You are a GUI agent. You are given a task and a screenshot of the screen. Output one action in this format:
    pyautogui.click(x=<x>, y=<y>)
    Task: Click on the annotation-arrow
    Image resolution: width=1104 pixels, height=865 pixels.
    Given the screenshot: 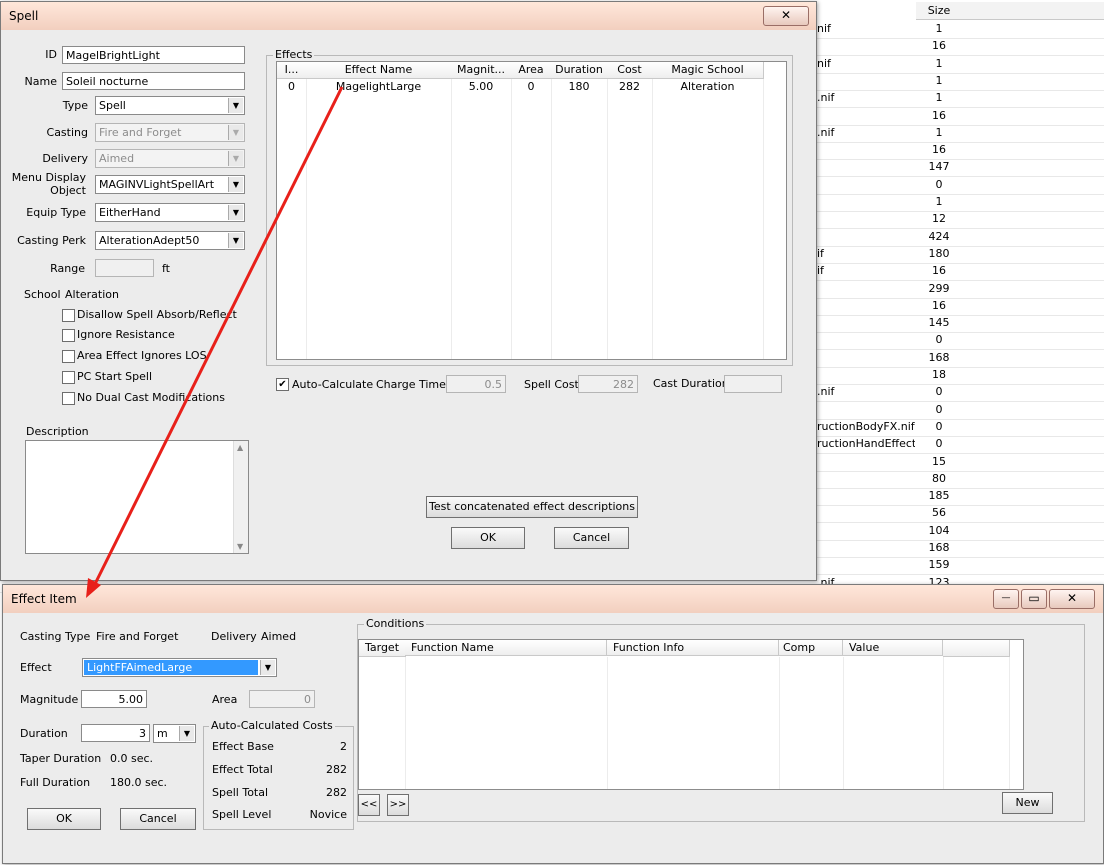 What is the action you would take?
    pyautogui.click(x=215, y=342)
    